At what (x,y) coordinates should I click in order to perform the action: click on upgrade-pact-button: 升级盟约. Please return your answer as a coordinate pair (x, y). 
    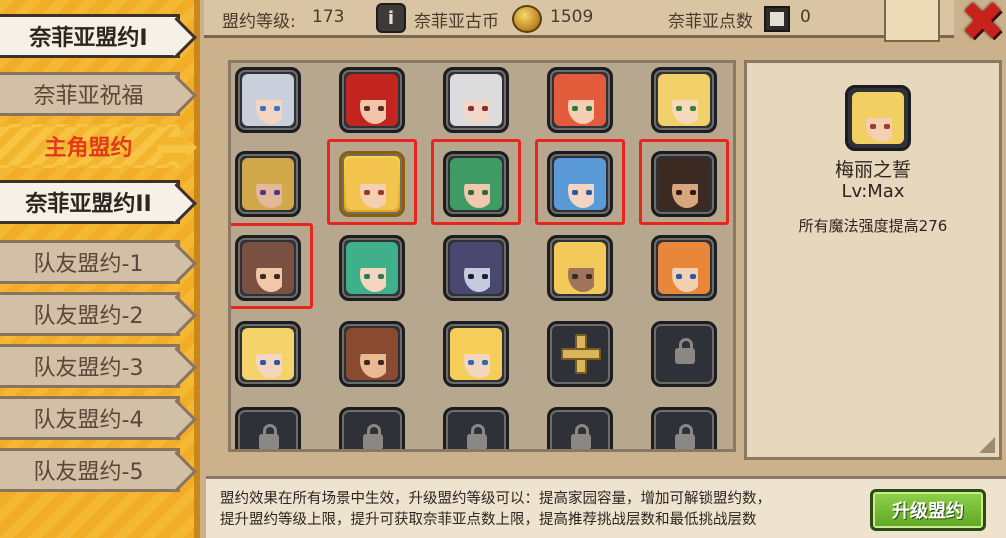
    Looking at the image, I should click on (928, 510).